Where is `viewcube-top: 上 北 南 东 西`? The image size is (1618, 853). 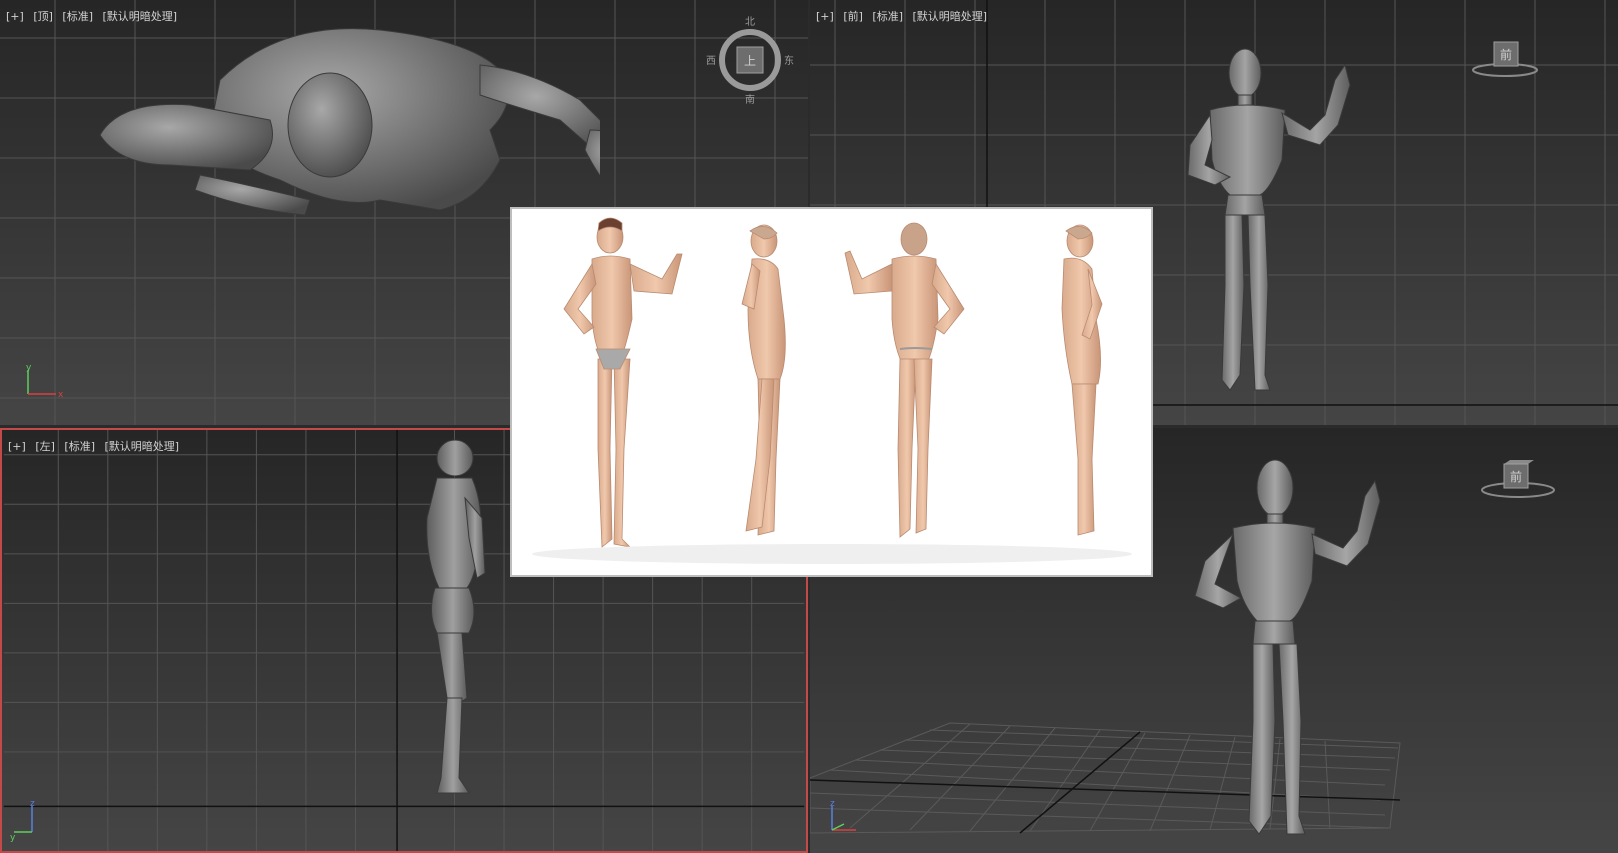
viewcube-top: 上 北 南 东 西 is located at coordinates (750, 60).